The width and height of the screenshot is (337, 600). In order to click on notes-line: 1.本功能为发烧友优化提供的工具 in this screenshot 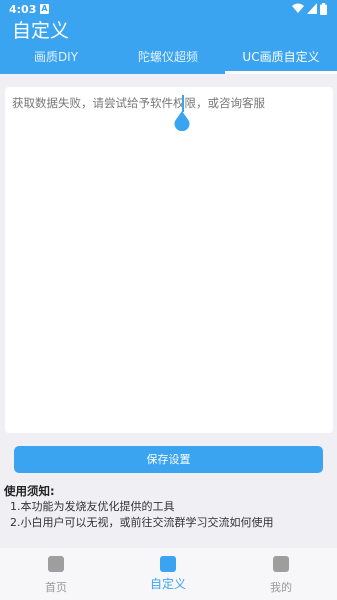, I will do `click(92, 506)`.